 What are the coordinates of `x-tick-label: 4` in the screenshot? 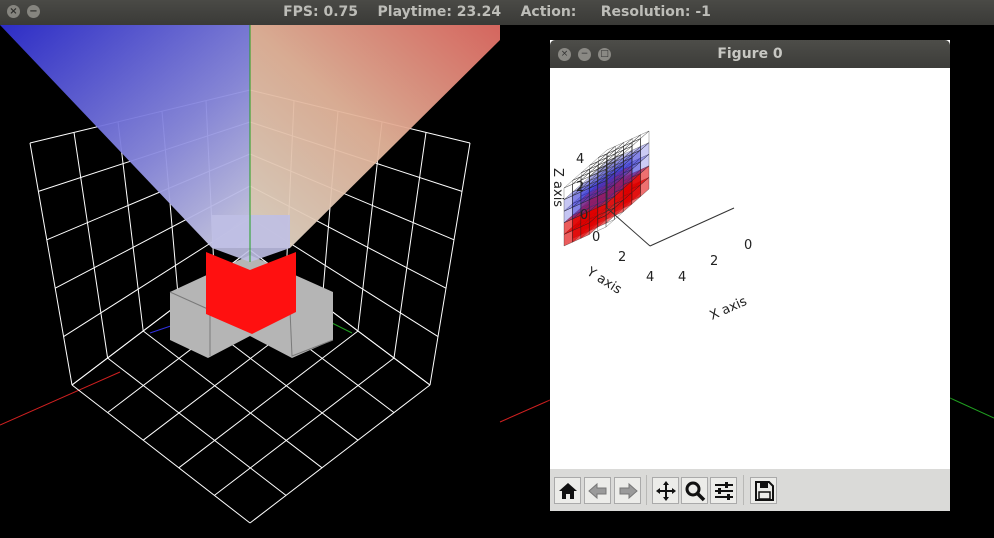 It's located at (682, 277).